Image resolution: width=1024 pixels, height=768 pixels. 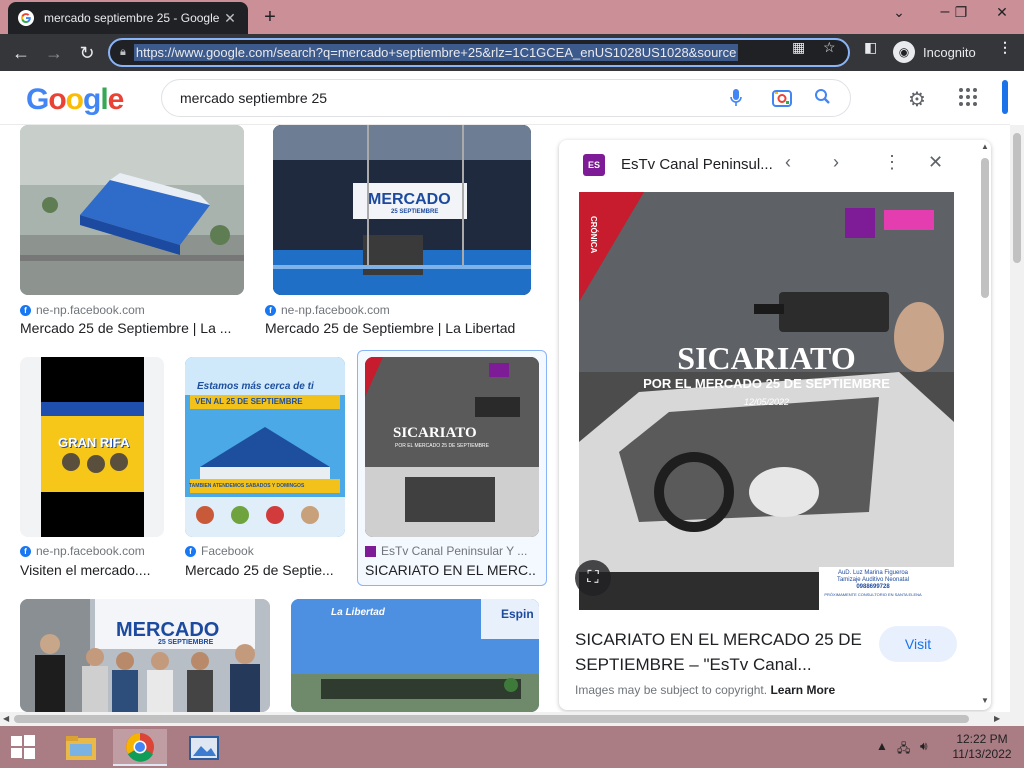 What do you see at coordinates (255, 386) in the screenshot?
I see `estamos-text: Estamos más cerca de ti` at bounding box center [255, 386].